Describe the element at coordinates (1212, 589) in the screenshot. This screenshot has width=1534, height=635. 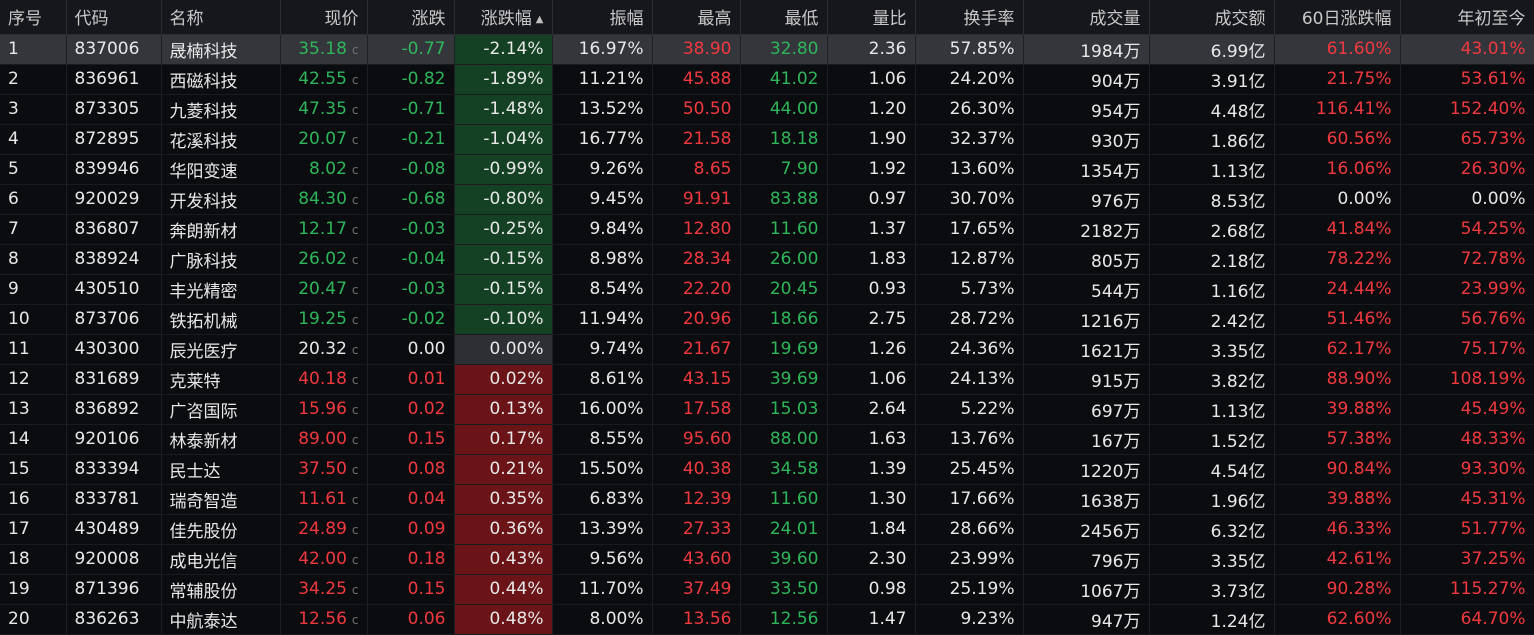
I see `cell-amount: 3.73亿` at that location.